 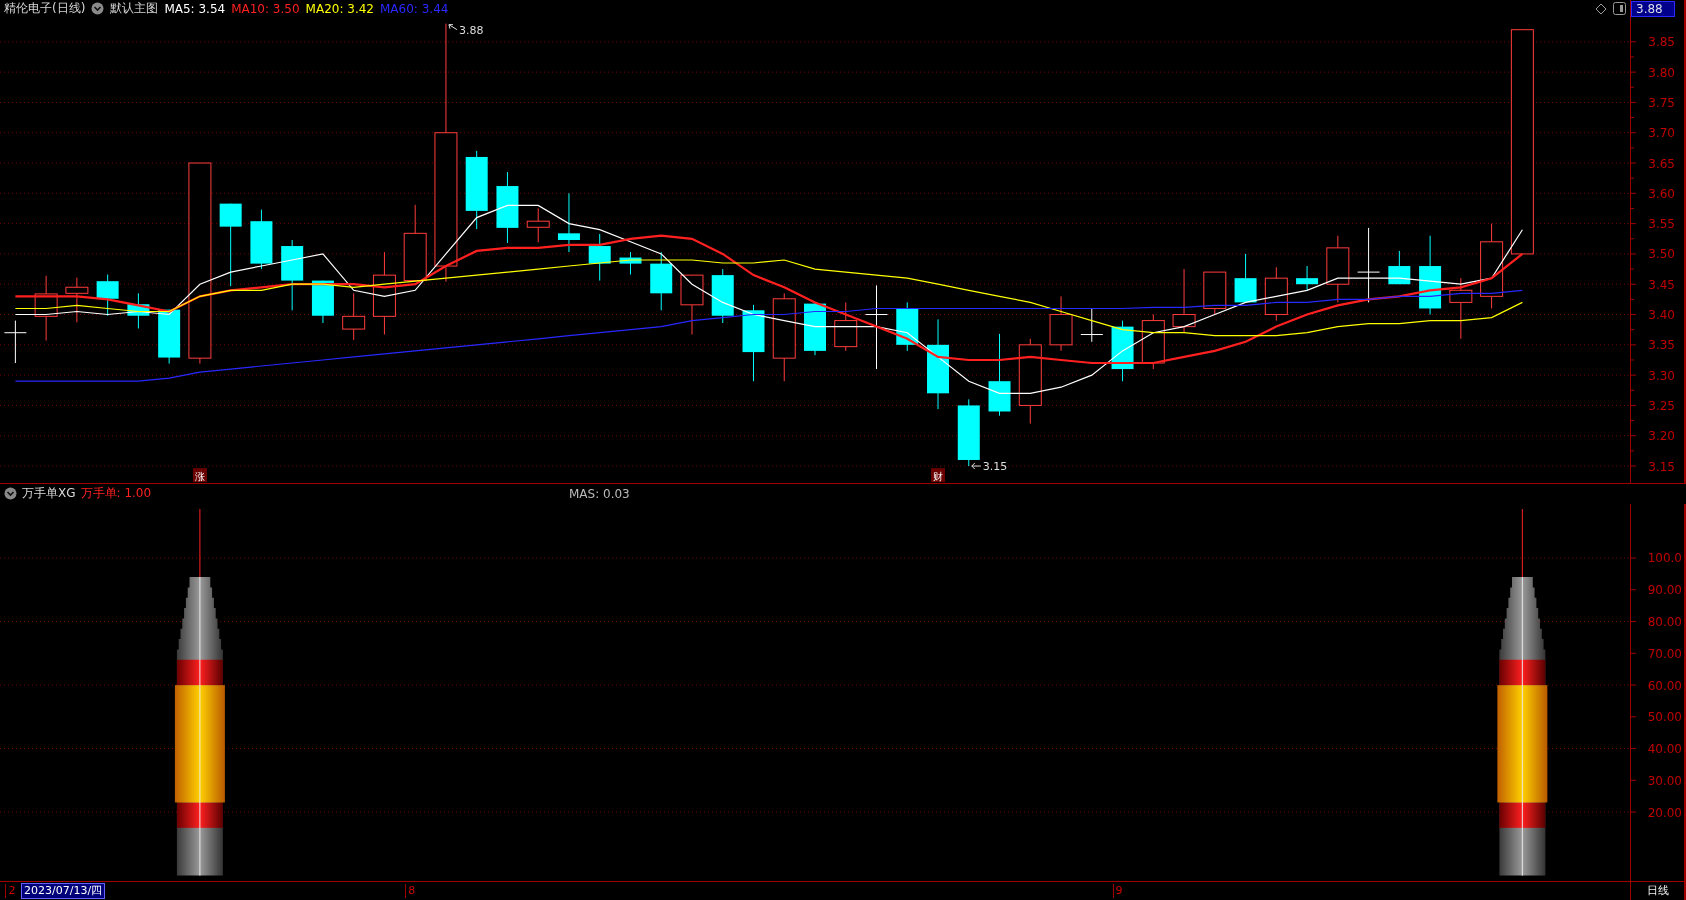 What do you see at coordinates (1661, 375) in the screenshot?
I see `price-axis-label: 3.30` at bounding box center [1661, 375].